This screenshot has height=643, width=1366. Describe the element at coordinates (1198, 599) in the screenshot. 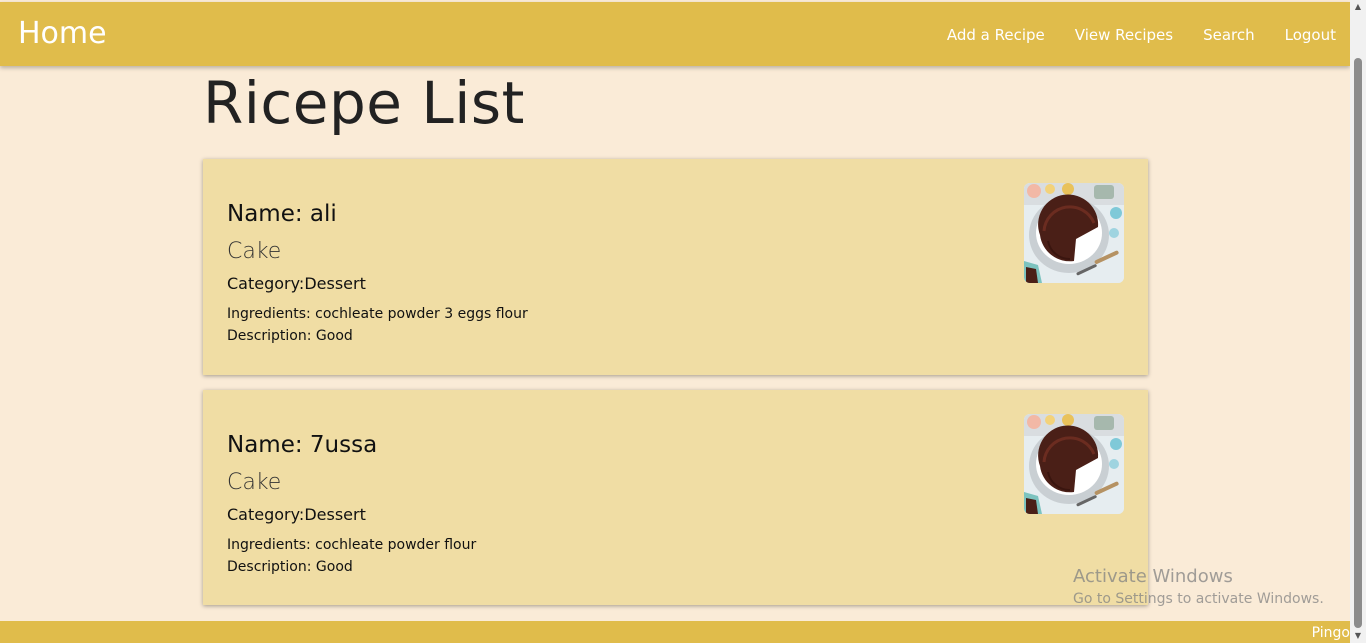

I see `watermark-subtitle: Go to Settings to activate Windows.` at that location.